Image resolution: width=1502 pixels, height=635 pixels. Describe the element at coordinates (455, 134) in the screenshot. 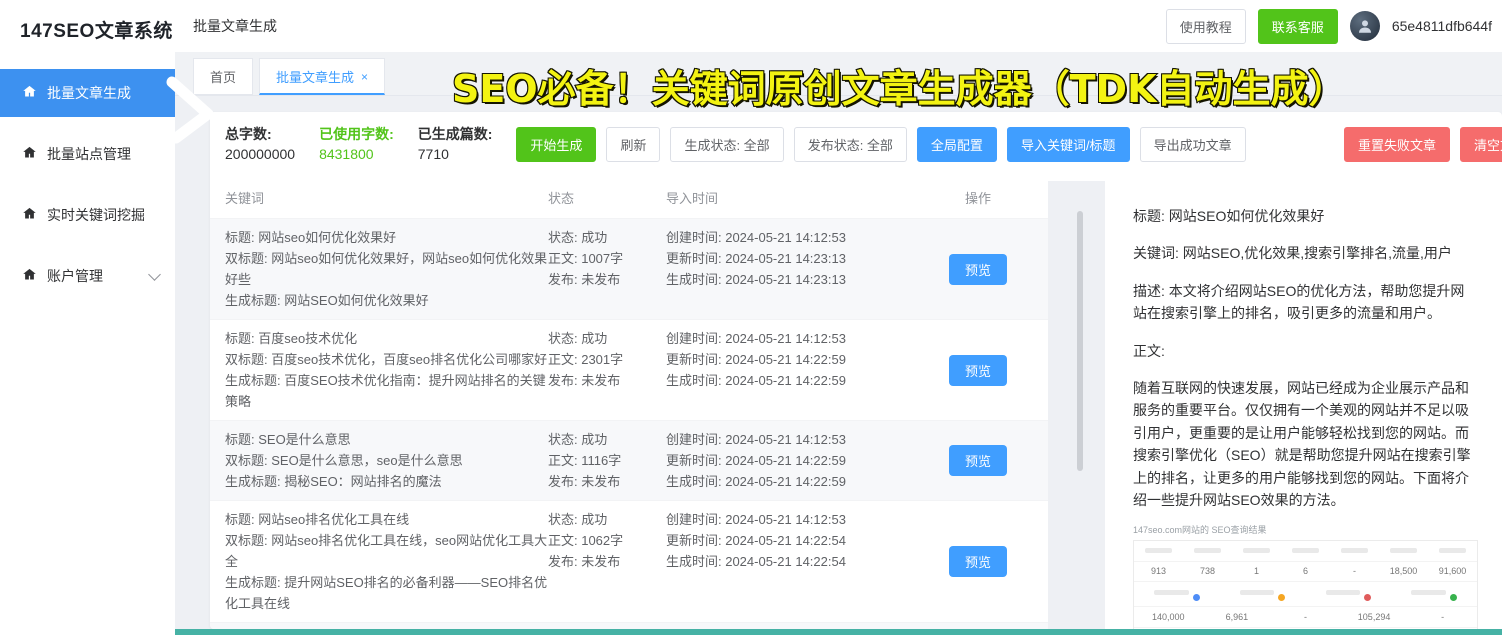

I see `stat-label: 已生成篇数:` at that location.